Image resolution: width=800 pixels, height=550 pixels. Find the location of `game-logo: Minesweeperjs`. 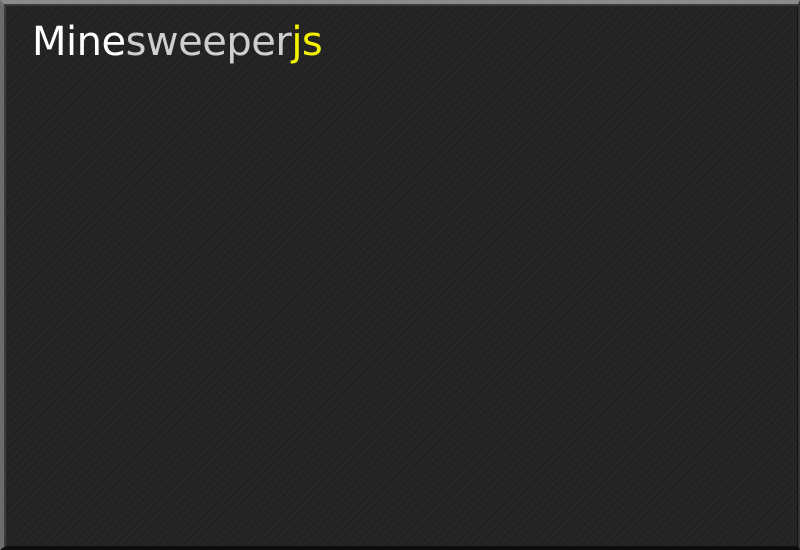

game-logo: Minesweeperjs is located at coordinates (177, 42).